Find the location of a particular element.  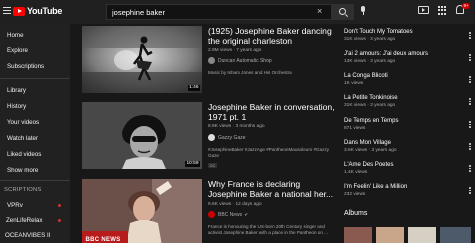

track-title: Don't Touch My Tomatoes is located at coordinates (378, 32).